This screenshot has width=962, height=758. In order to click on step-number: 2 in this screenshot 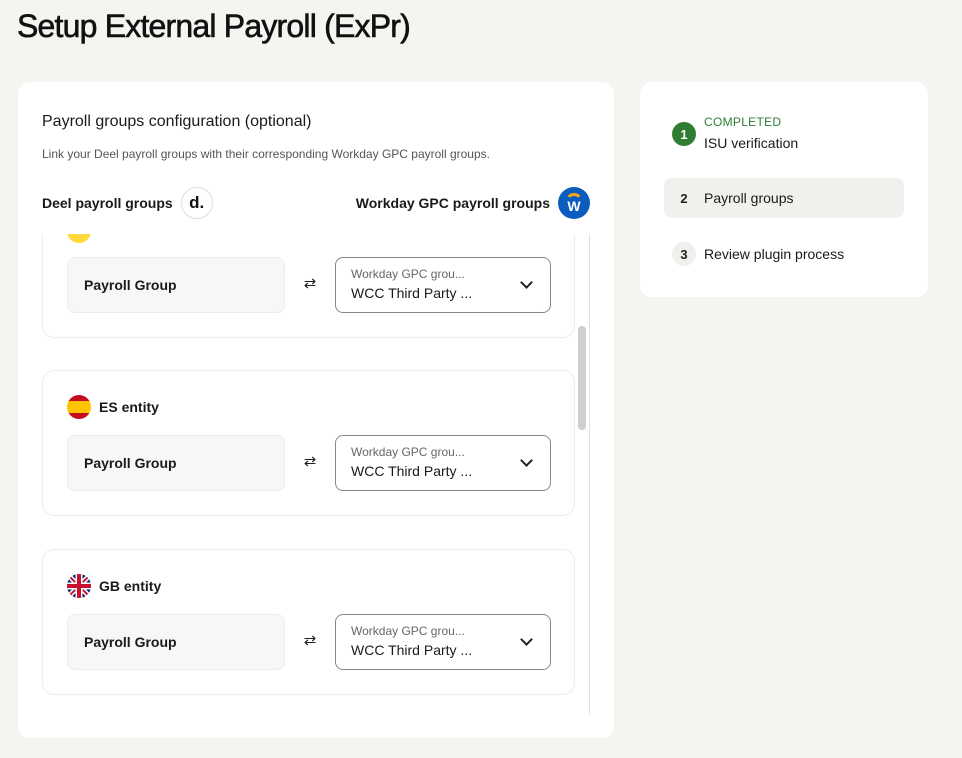, I will do `click(684, 198)`.